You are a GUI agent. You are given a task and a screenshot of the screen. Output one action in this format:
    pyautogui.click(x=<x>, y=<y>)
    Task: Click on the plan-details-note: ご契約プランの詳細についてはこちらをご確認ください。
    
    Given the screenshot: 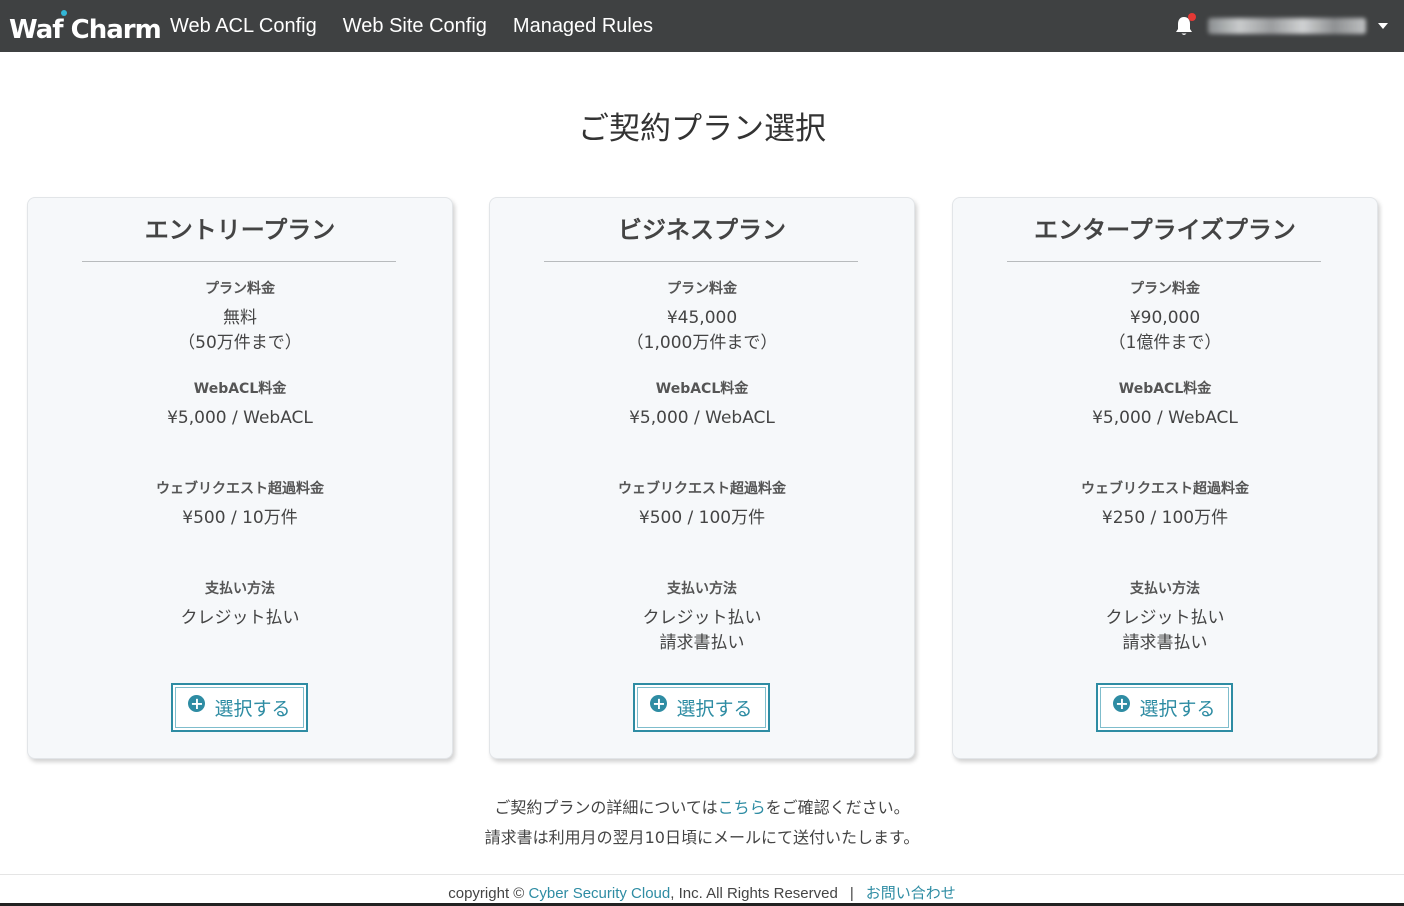 What is the action you would take?
    pyautogui.click(x=702, y=806)
    